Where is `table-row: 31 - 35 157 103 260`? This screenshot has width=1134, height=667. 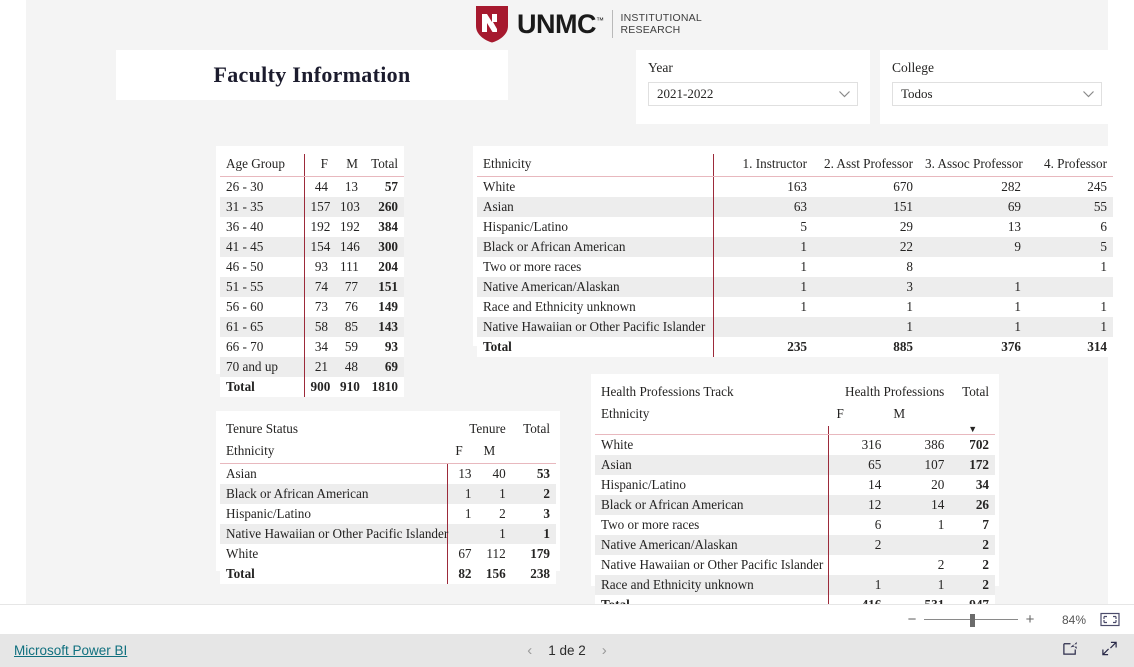 table-row: 31 - 35 157 103 260 is located at coordinates (312, 207).